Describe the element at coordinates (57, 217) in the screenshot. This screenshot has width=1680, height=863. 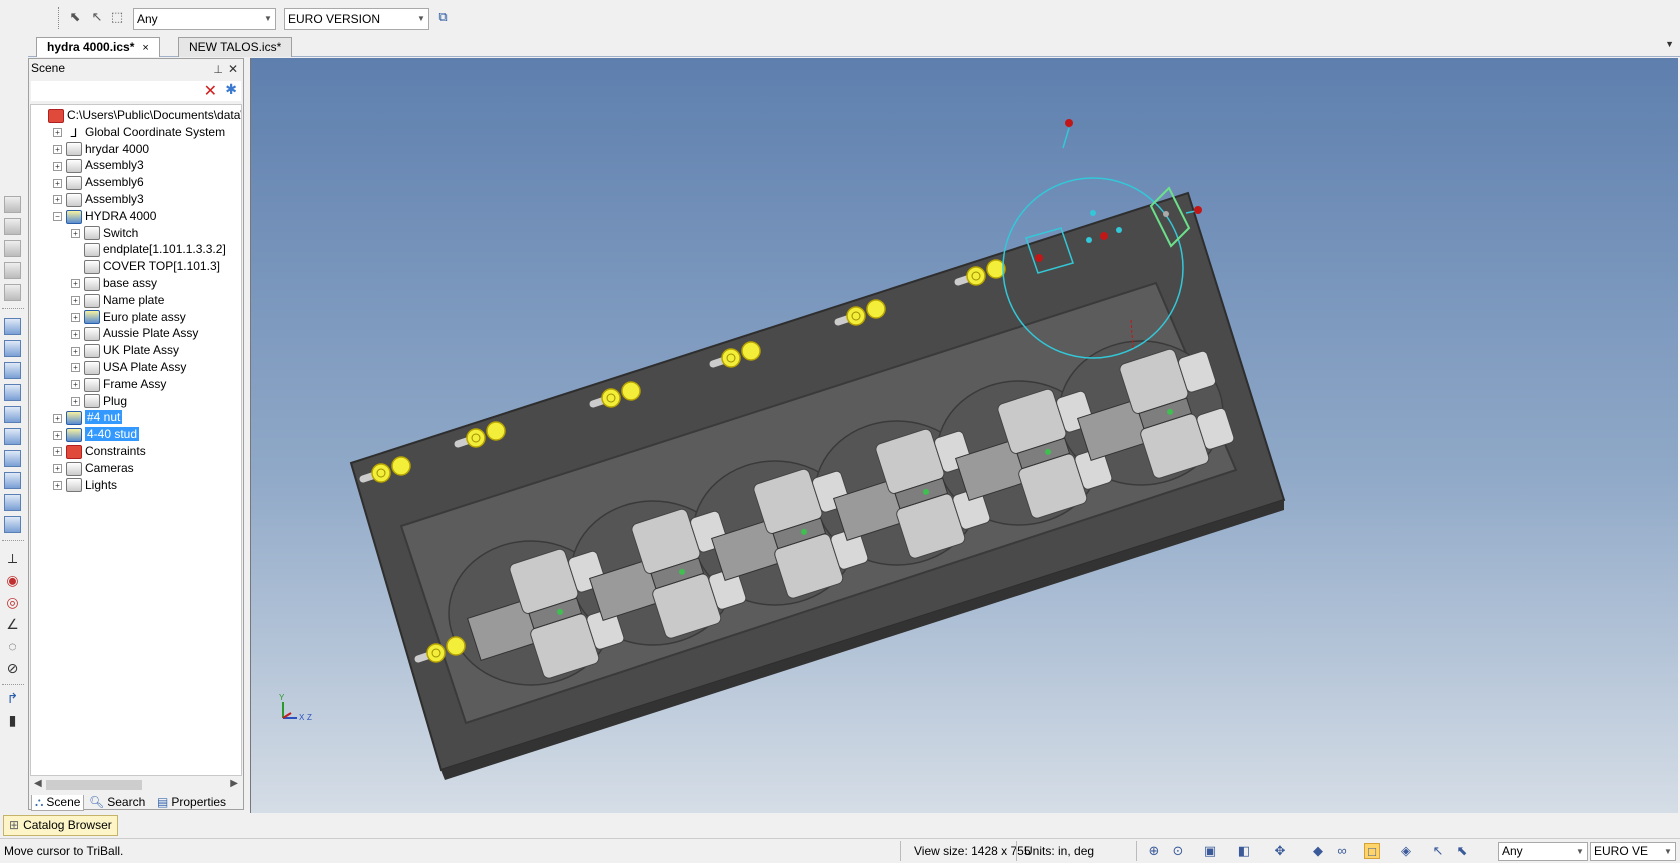
I see `collapse-icon: −` at that location.